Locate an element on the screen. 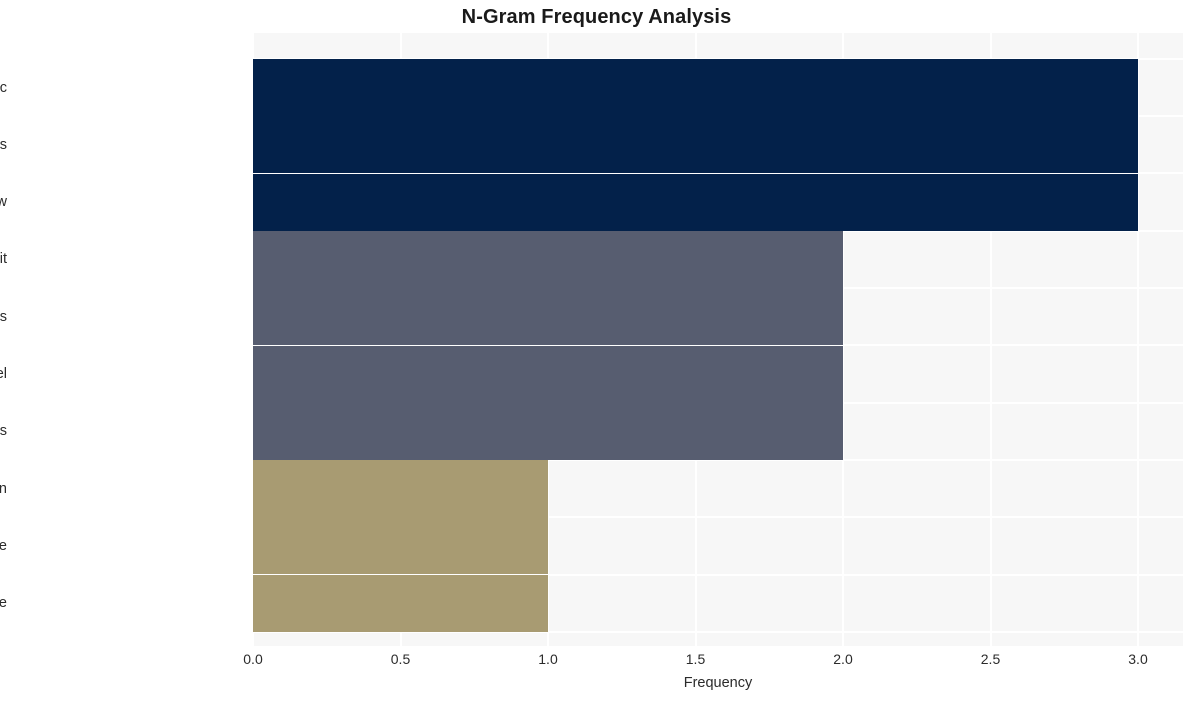  x-axis-tick-label: 2.5 is located at coordinates (990, 659).